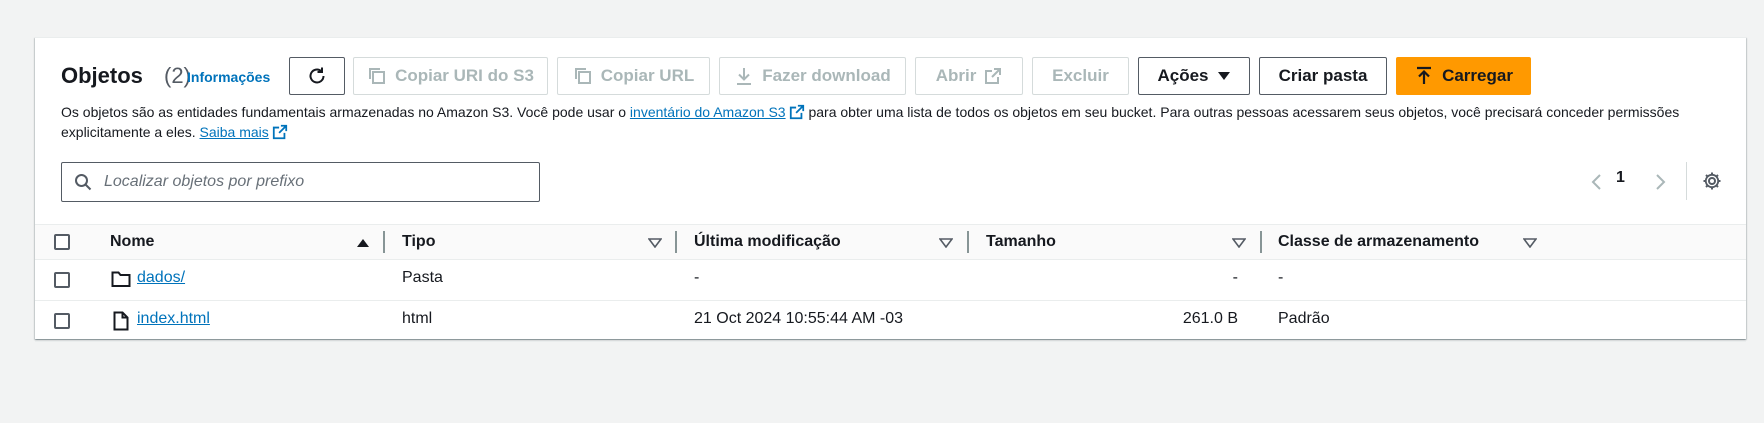 The width and height of the screenshot is (1764, 423). What do you see at coordinates (1281, 277) in the screenshot?
I see `object-storage-class: -` at bounding box center [1281, 277].